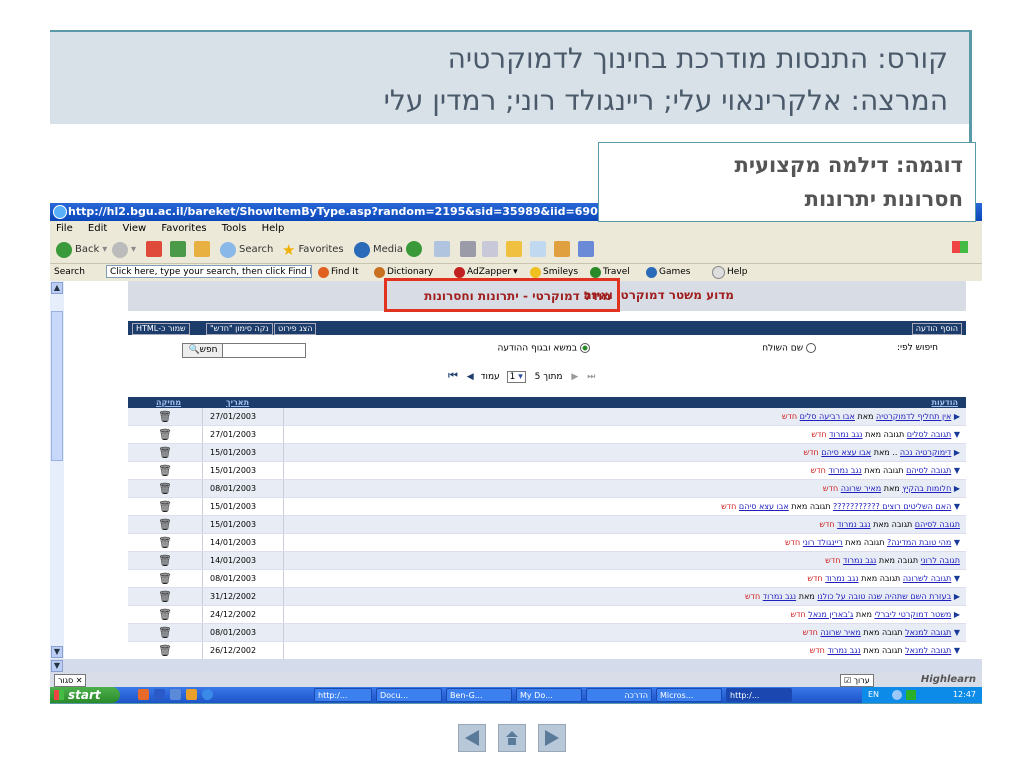  Describe the element at coordinates (811, 348) in the screenshot. I see `radio-sender` at that location.